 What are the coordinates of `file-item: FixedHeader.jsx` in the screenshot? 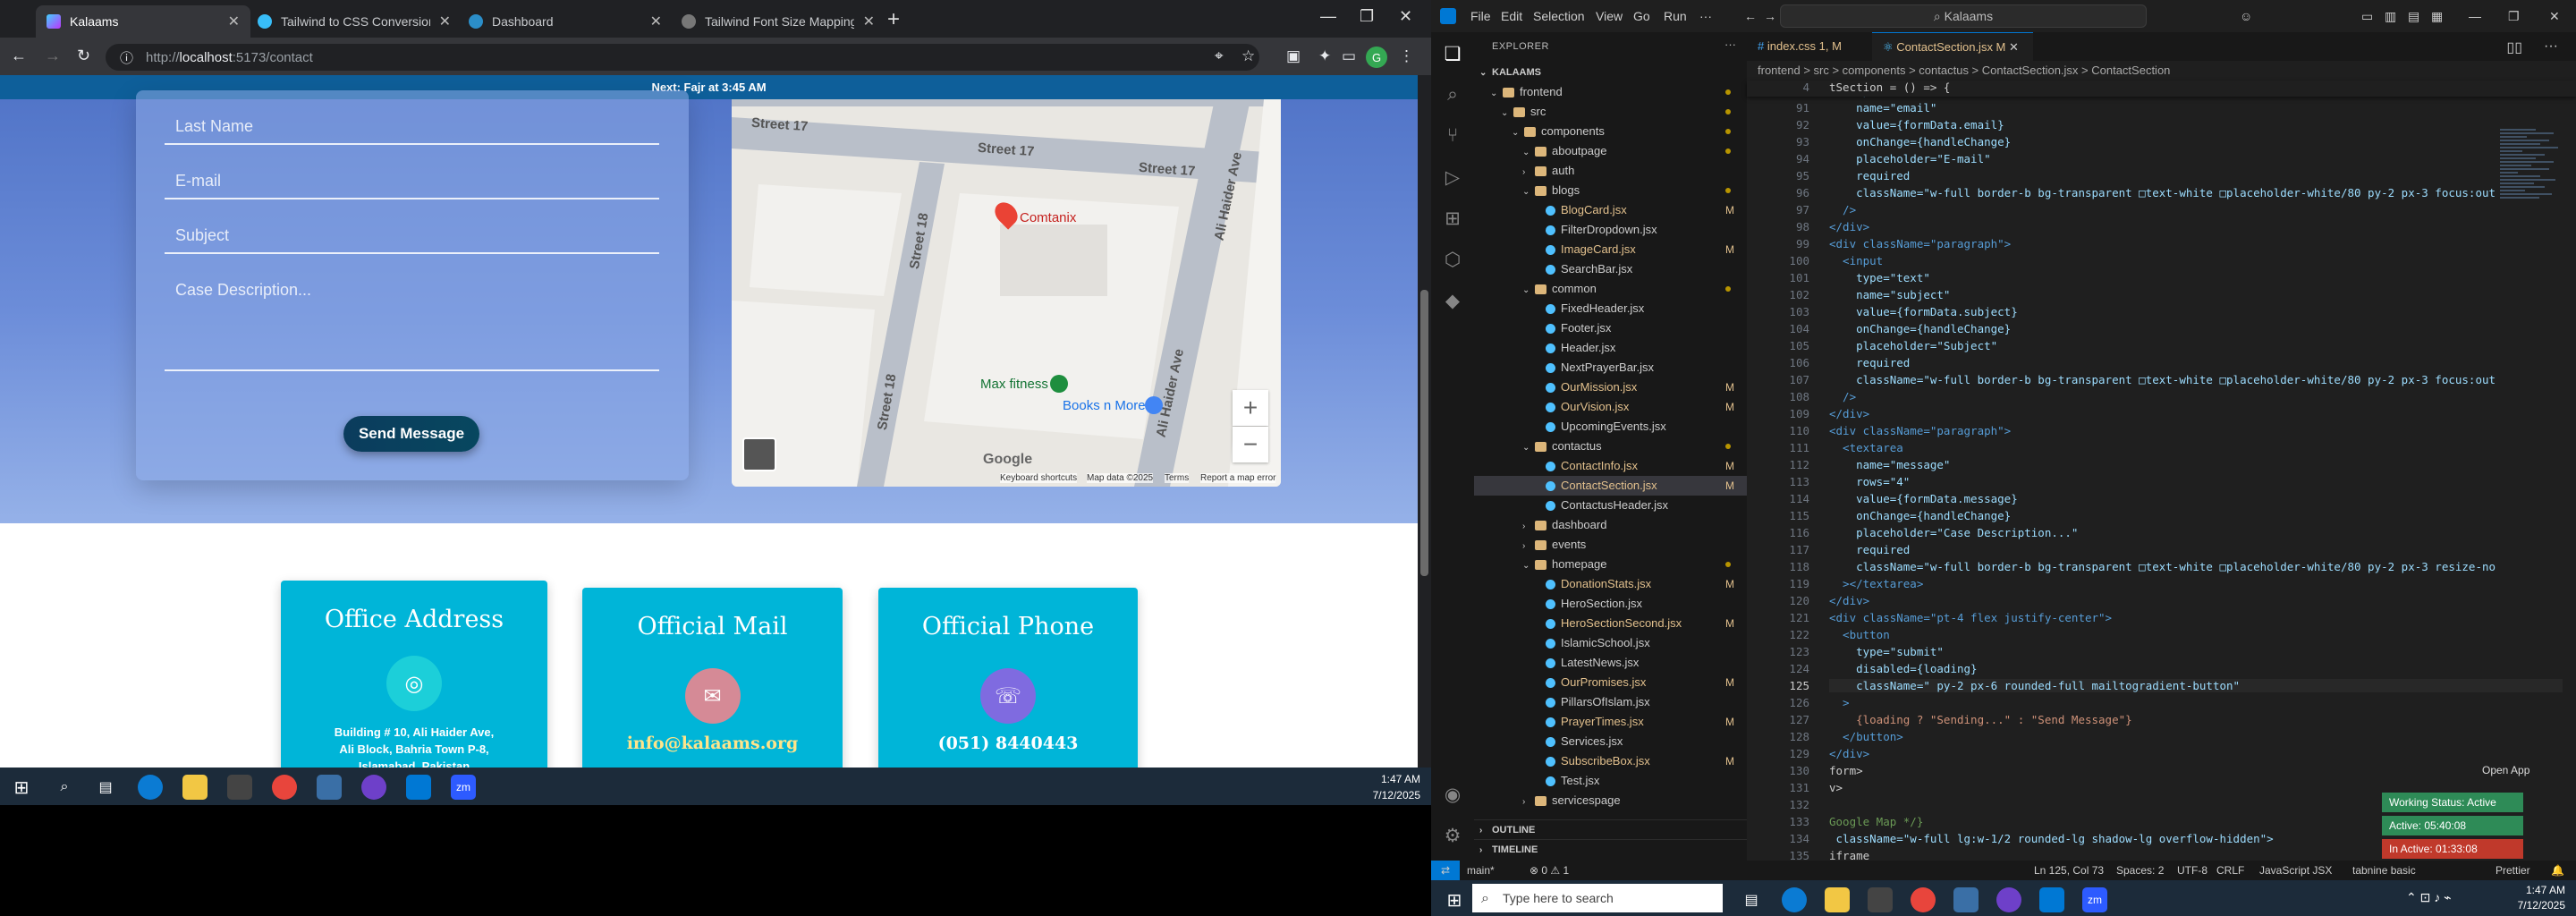 It's located at (1610, 308).